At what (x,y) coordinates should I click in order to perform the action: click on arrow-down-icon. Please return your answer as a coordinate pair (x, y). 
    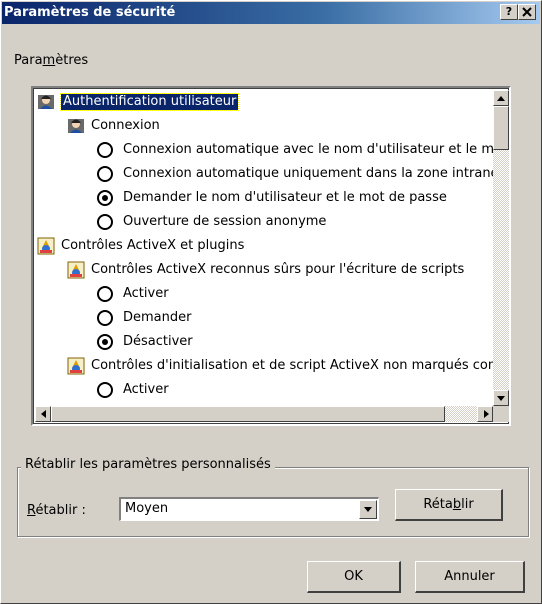
    Looking at the image, I should click on (501, 398).